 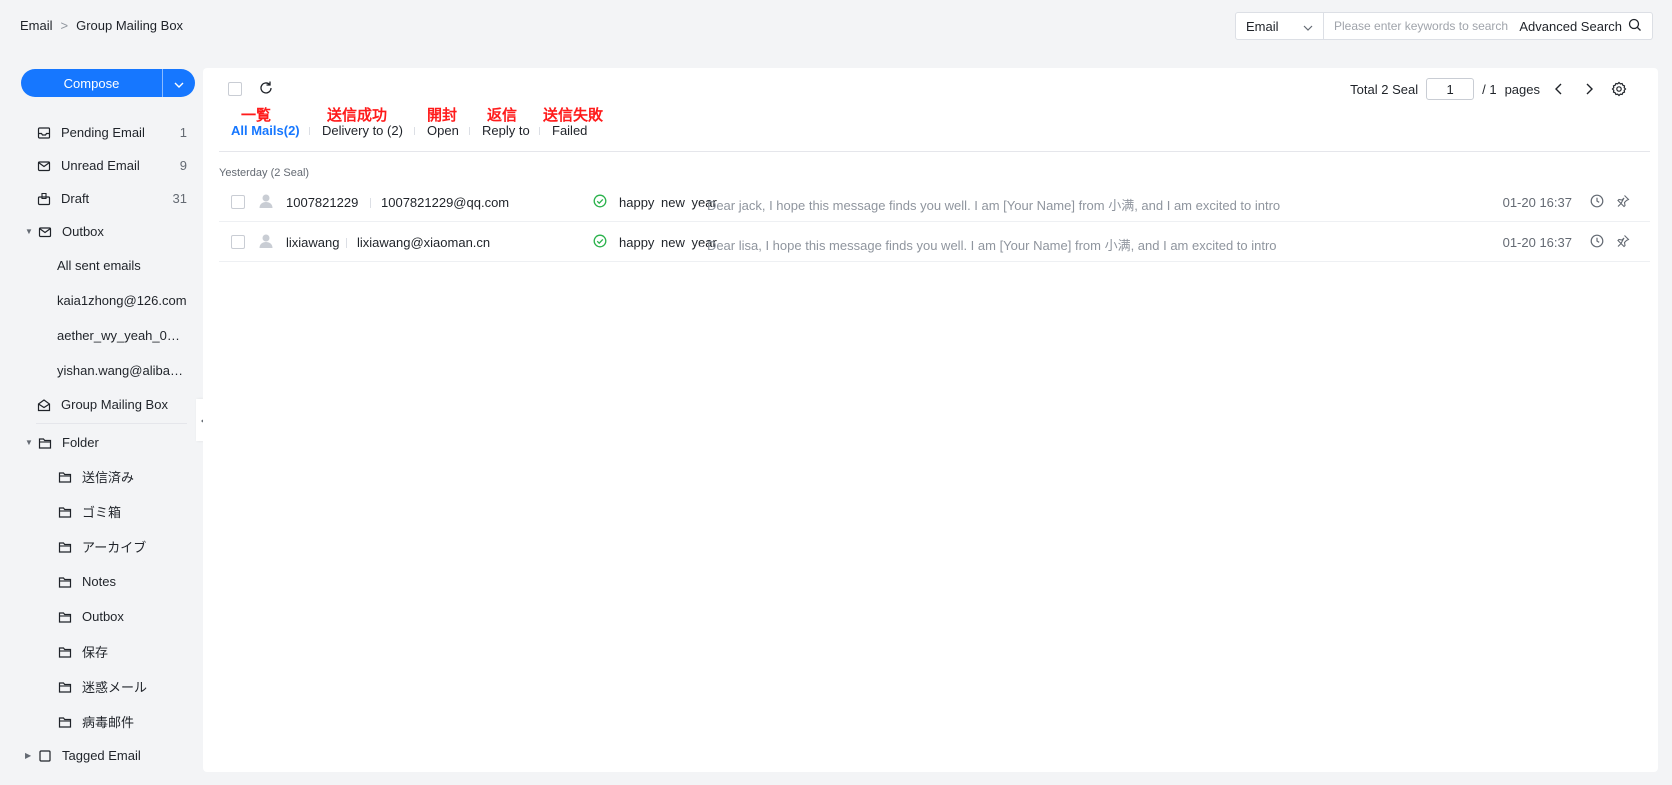 What do you see at coordinates (1280, 26) in the screenshot?
I see `search-type-select: Email` at bounding box center [1280, 26].